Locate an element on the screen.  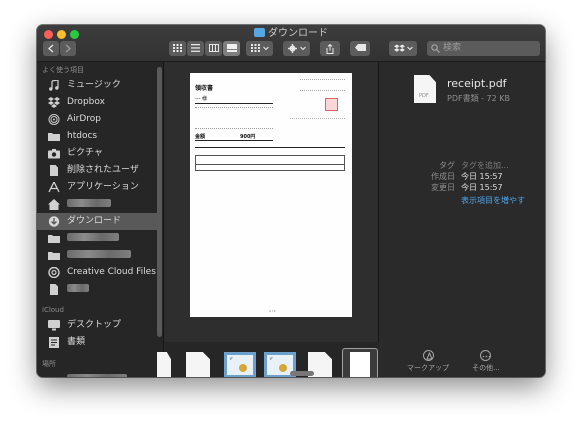
view-columns-button is located at coordinates (213, 48).